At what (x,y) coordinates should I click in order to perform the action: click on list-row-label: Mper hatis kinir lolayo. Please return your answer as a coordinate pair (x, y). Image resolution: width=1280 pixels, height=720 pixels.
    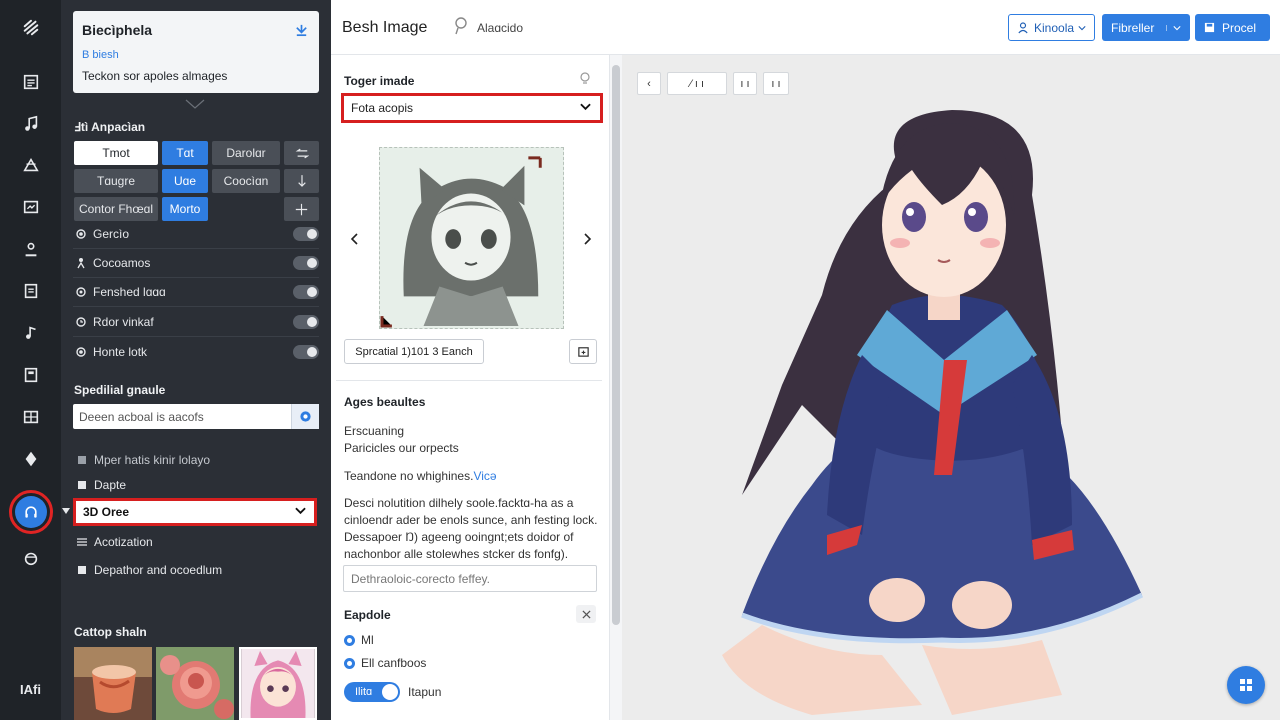
    Looking at the image, I should click on (152, 460).